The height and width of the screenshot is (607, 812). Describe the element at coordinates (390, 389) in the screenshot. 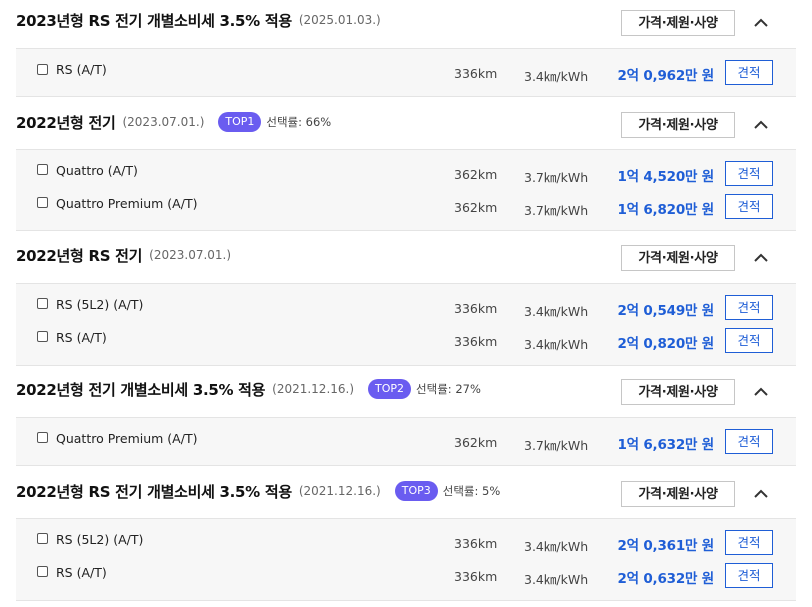

I see `top-badge: TOP2` at that location.